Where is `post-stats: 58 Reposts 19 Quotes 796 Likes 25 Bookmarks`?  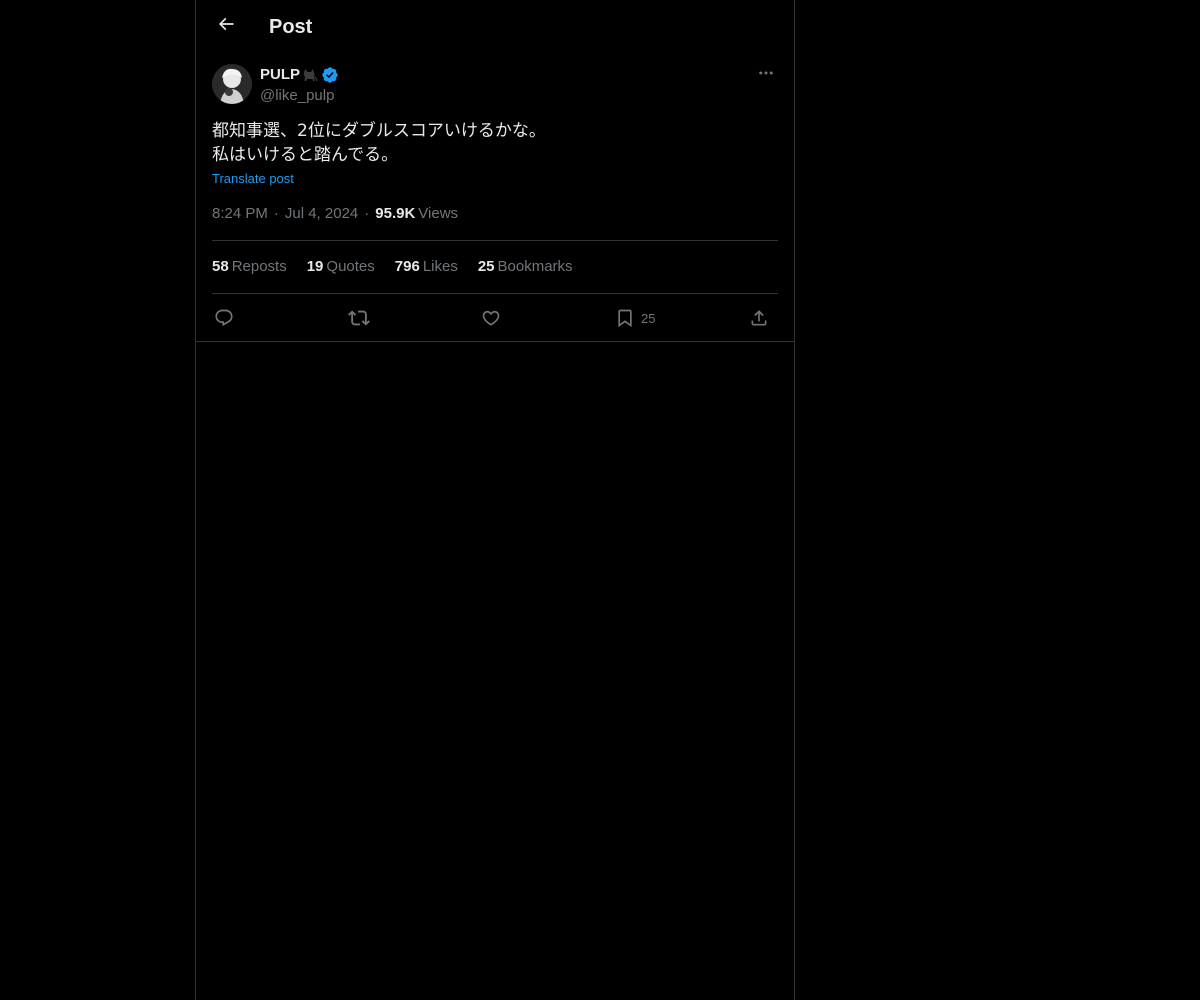
post-stats: 58 Reposts 19 Quotes 796 Likes 25 Bookmarks is located at coordinates (402, 267).